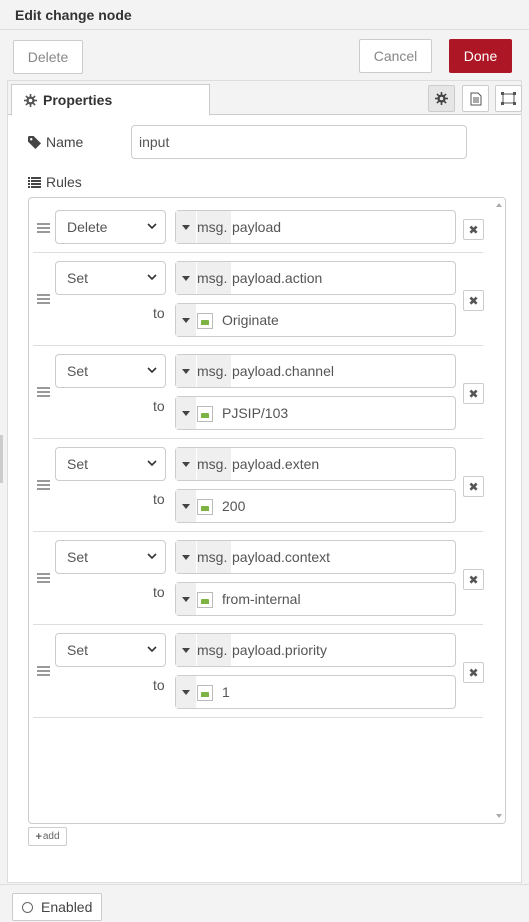  I want to click on tab-settings-button, so click(441, 98).